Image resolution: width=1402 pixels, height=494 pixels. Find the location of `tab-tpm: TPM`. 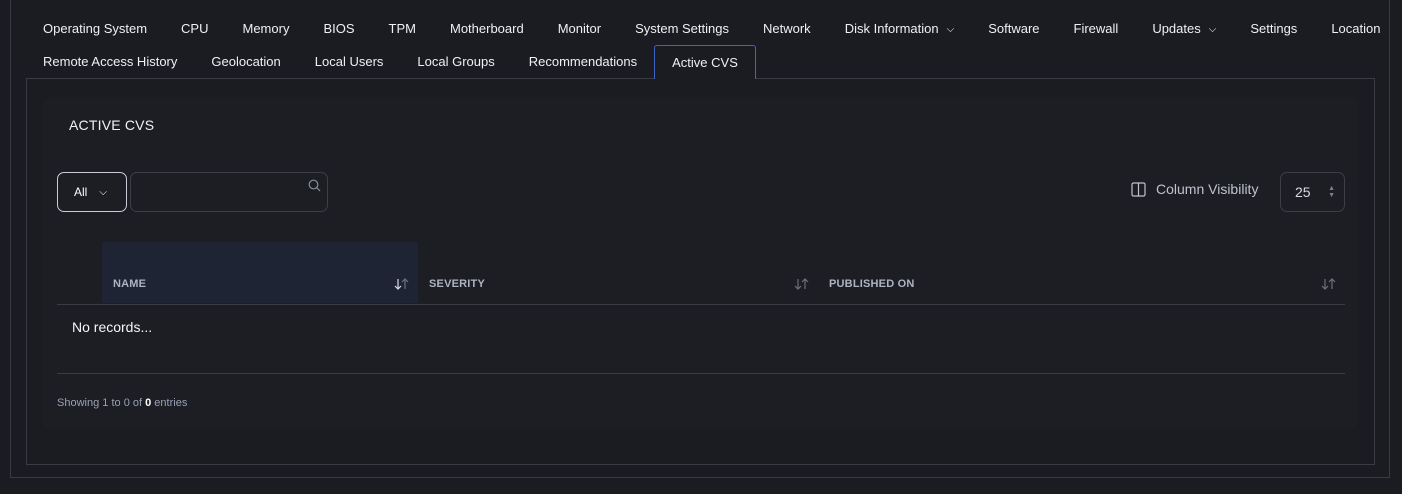

tab-tpm: TPM is located at coordinates (402, 28).